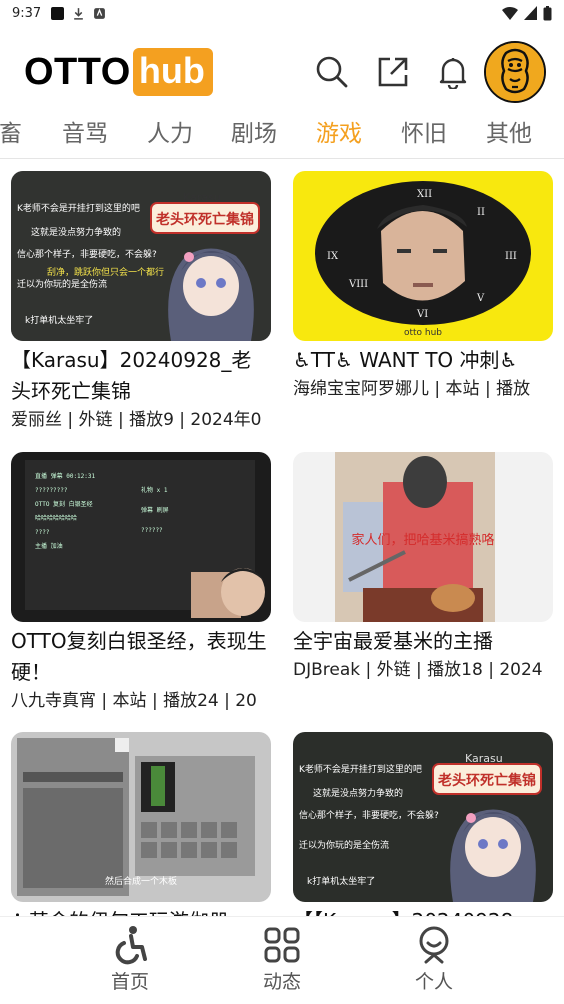 This screenshot has width=564, height=1004. What do you see at coordinates (56, 518) in the screenshot?
I see `svg-text: 哈哈哈哈哈哈哈` at bounding box center [56, 518].